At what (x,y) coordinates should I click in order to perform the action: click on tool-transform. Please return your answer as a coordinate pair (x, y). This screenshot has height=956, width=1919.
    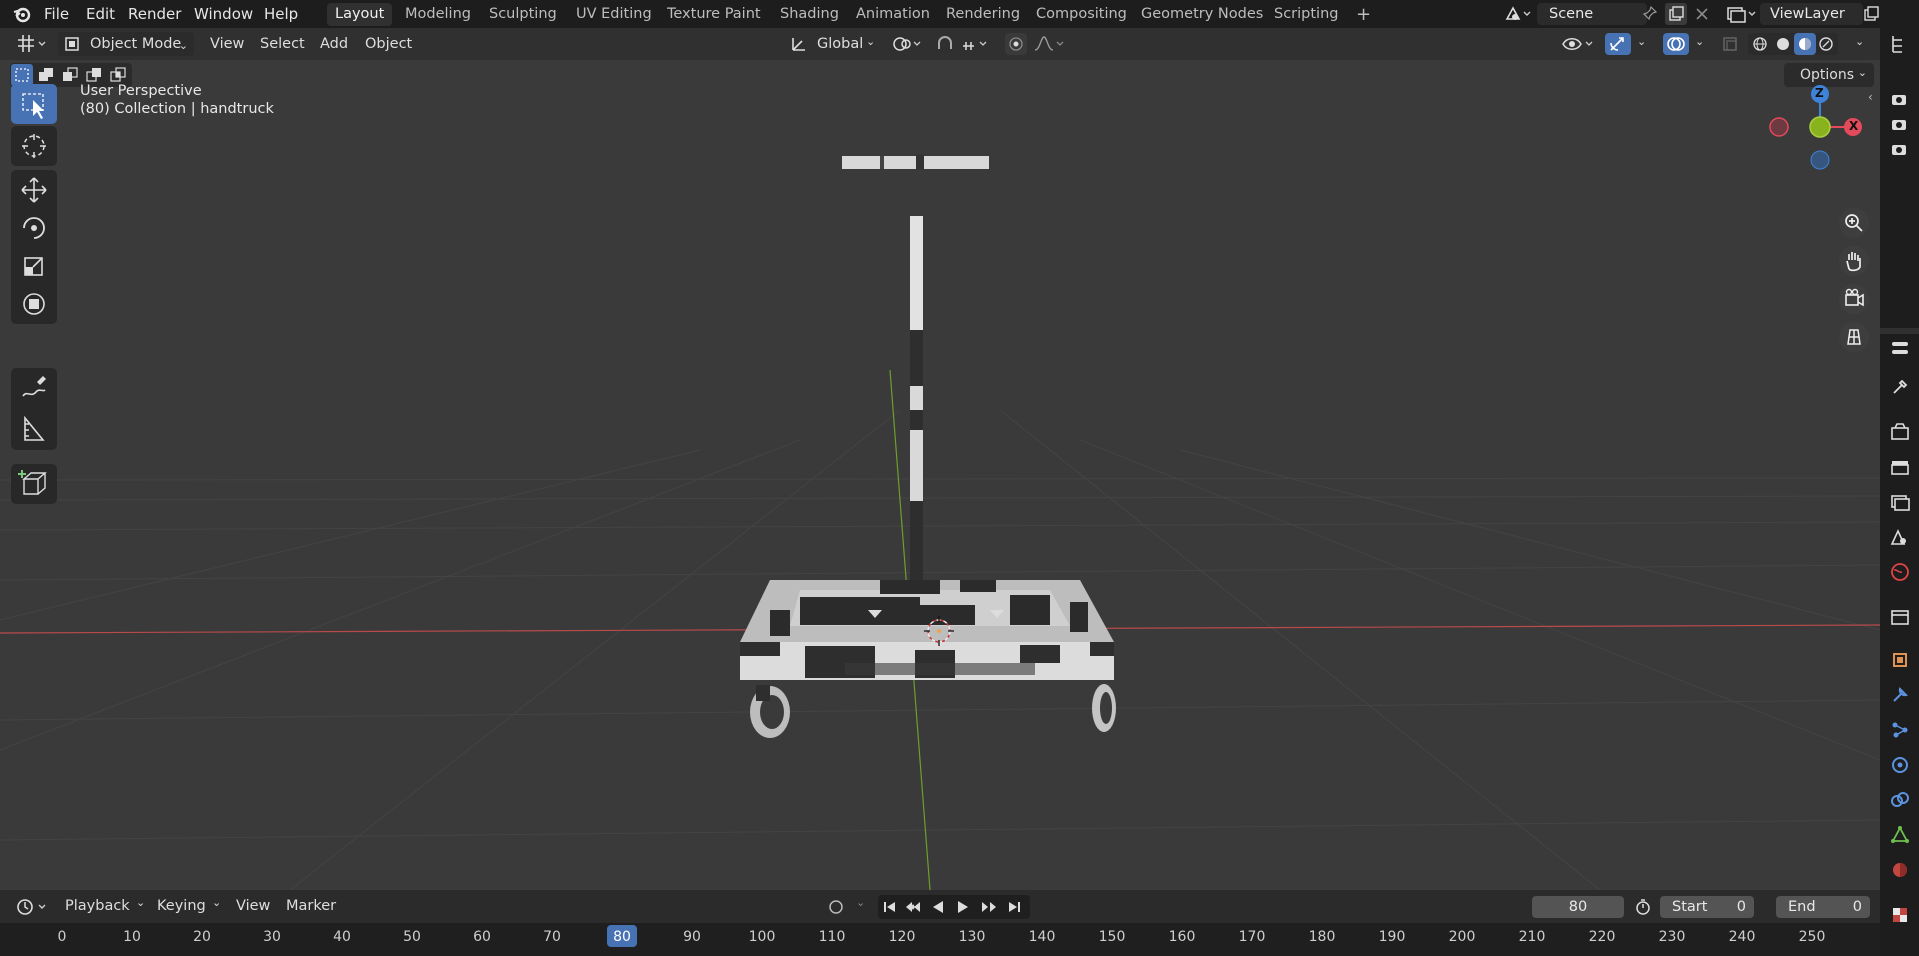
    Looking at the image, I should click on (34, 304).